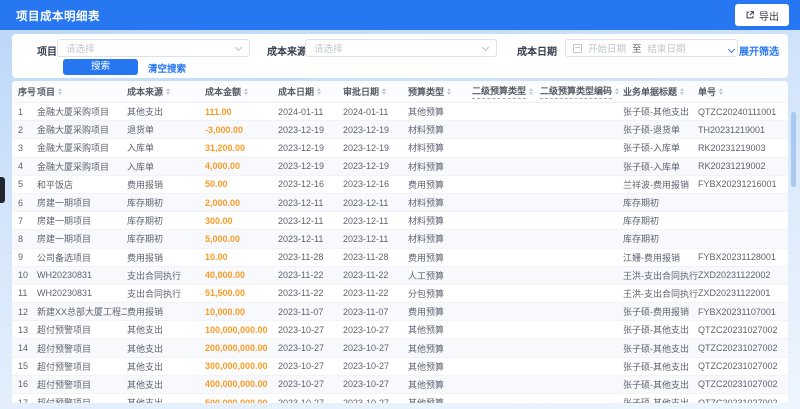  What do you see at coordinates (581, 91) in the screenshot?
I see `column-header-sub-budget-code: 二级预算类型编码` at bounding box center [581, 91].